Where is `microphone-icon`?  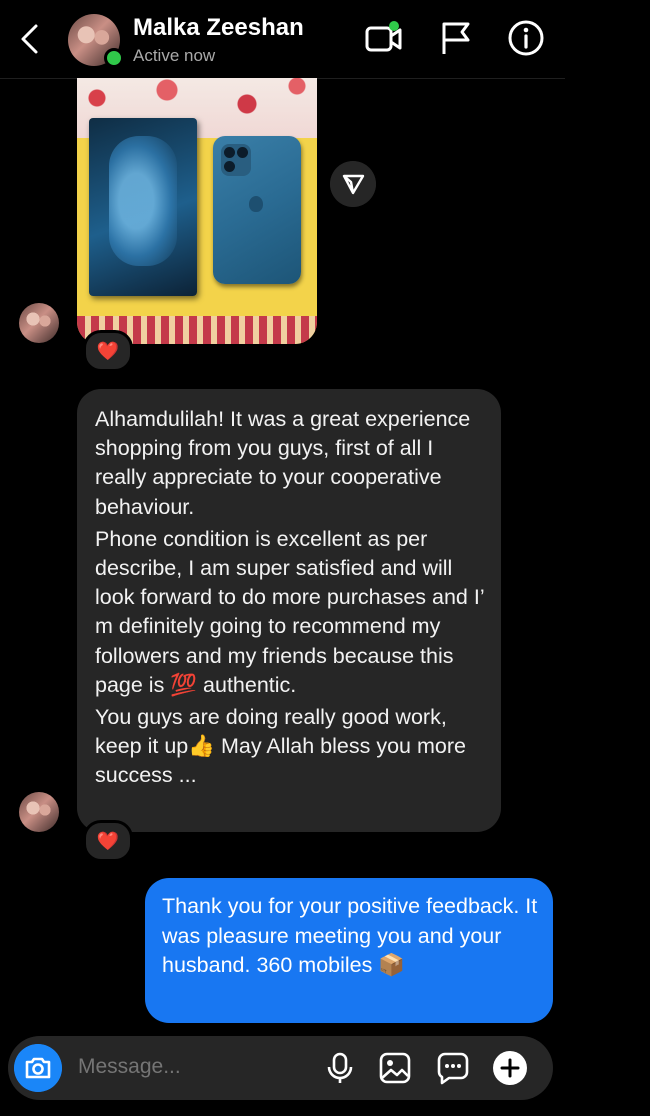 microphone-icon is located at coordinates (340, 1068).